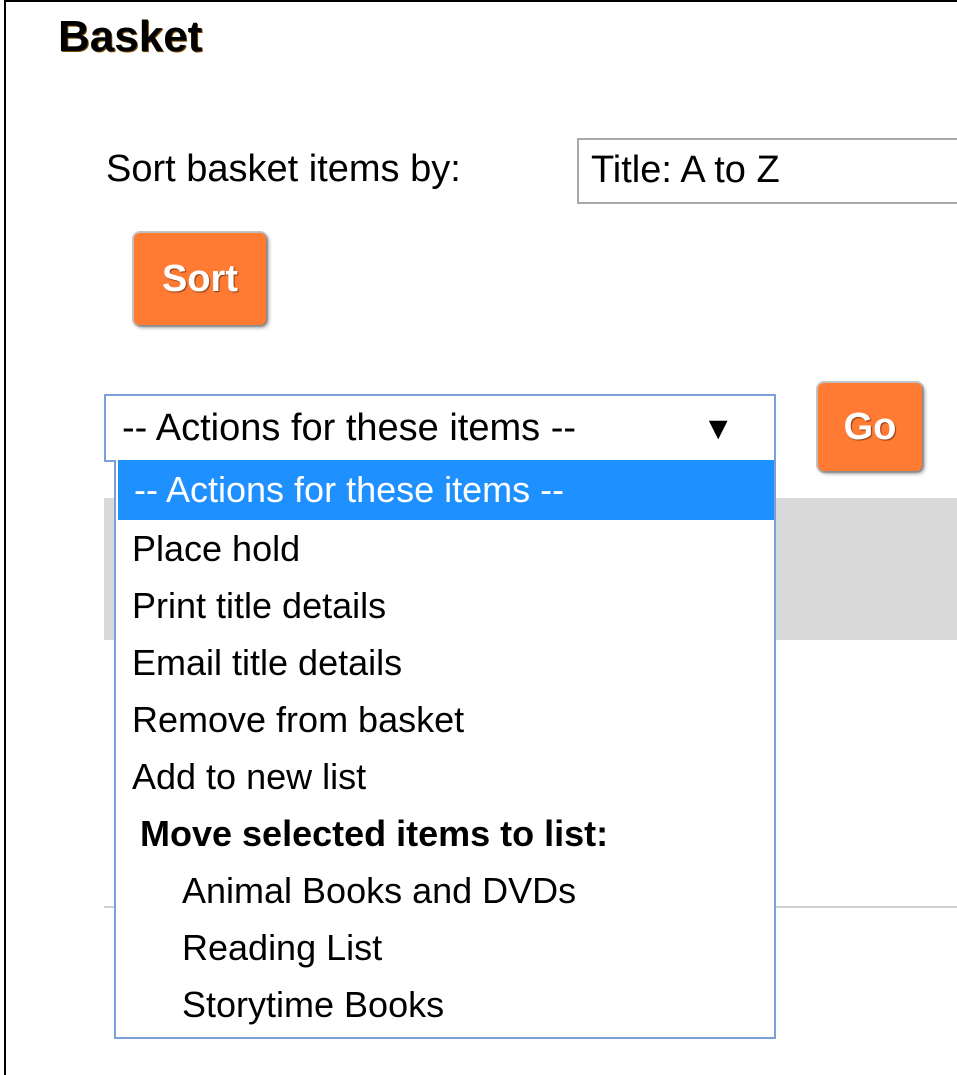 The width and height of the screenshot is (957, 1075). I want to click on optgroup-move-to-list: Move selected items to list:, so click(374, 833).